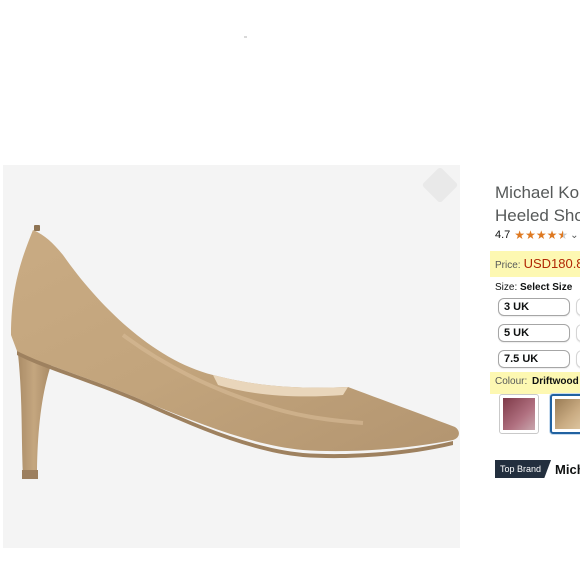  What do you see at coordinates (503, 235) in the screenshot?
I see `rating-value: 4.7` at bounding box center [503, 235].